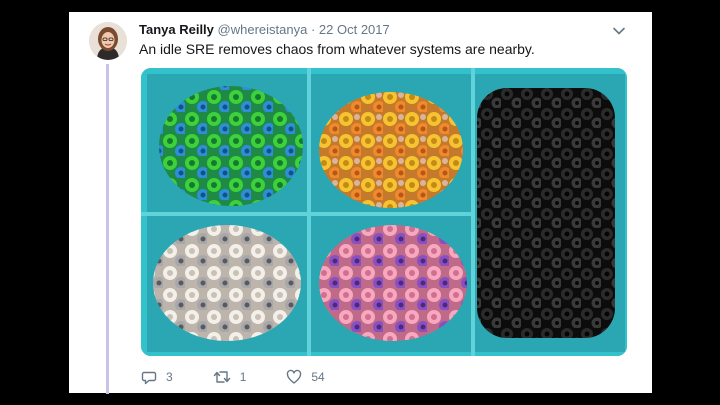 This screenshot has width=720, height=405. I want to click on pink-purple-beads, so click(393, 283).